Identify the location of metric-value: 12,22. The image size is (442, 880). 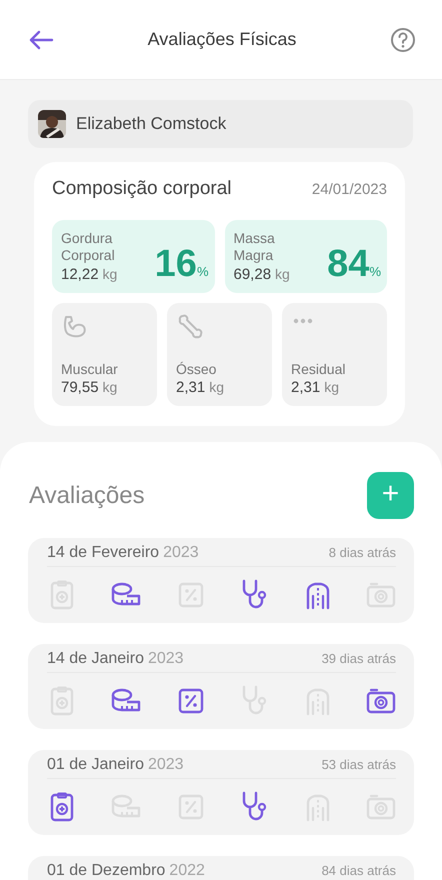
(80, 274).